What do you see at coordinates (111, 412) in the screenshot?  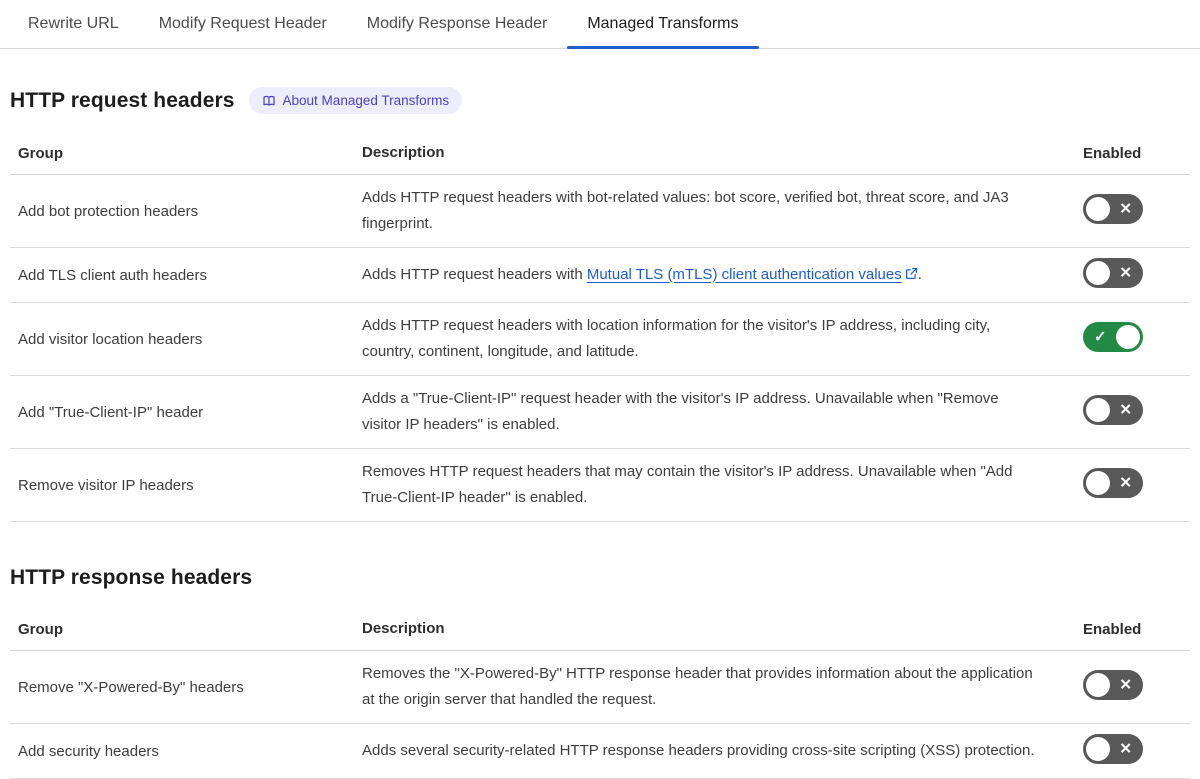 I see `row-group-label: Add "True-Client-IP" header` at bounding box center [111, 412].